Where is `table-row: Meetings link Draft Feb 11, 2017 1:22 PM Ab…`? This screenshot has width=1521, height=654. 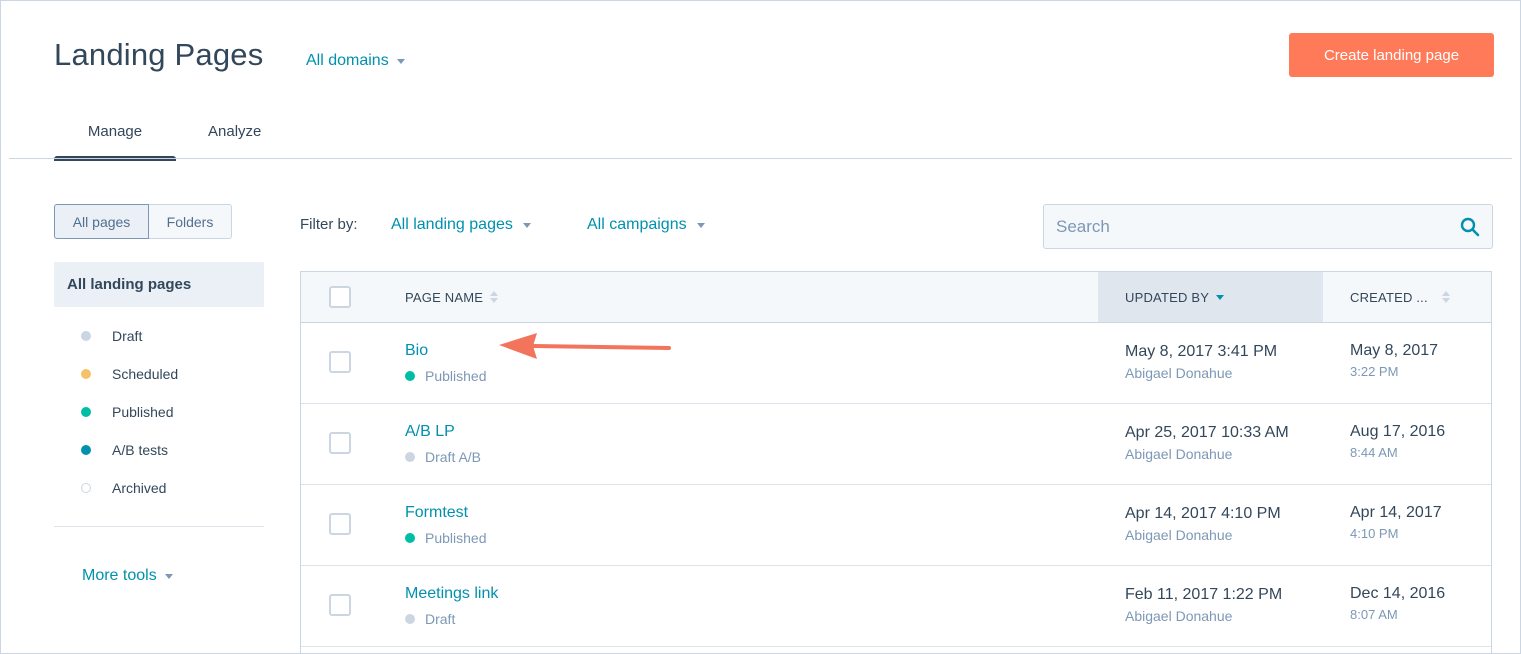
table-row: Meetings link Draft Feb 11, 2017 1:22 PM Ab… is located at coordinates (896, 606).